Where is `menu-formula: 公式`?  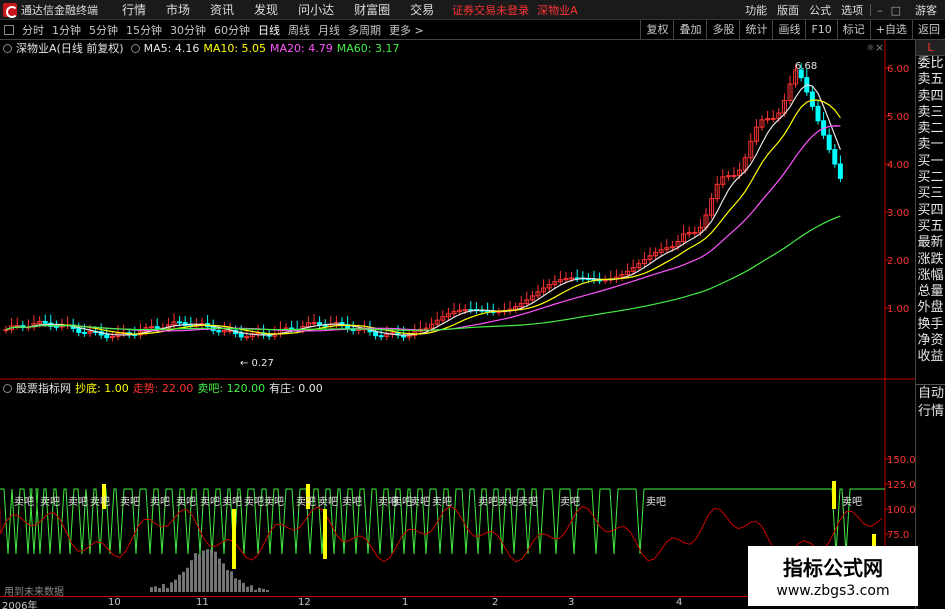 menu-formula: 公式 is located at coordinates (820, 10).